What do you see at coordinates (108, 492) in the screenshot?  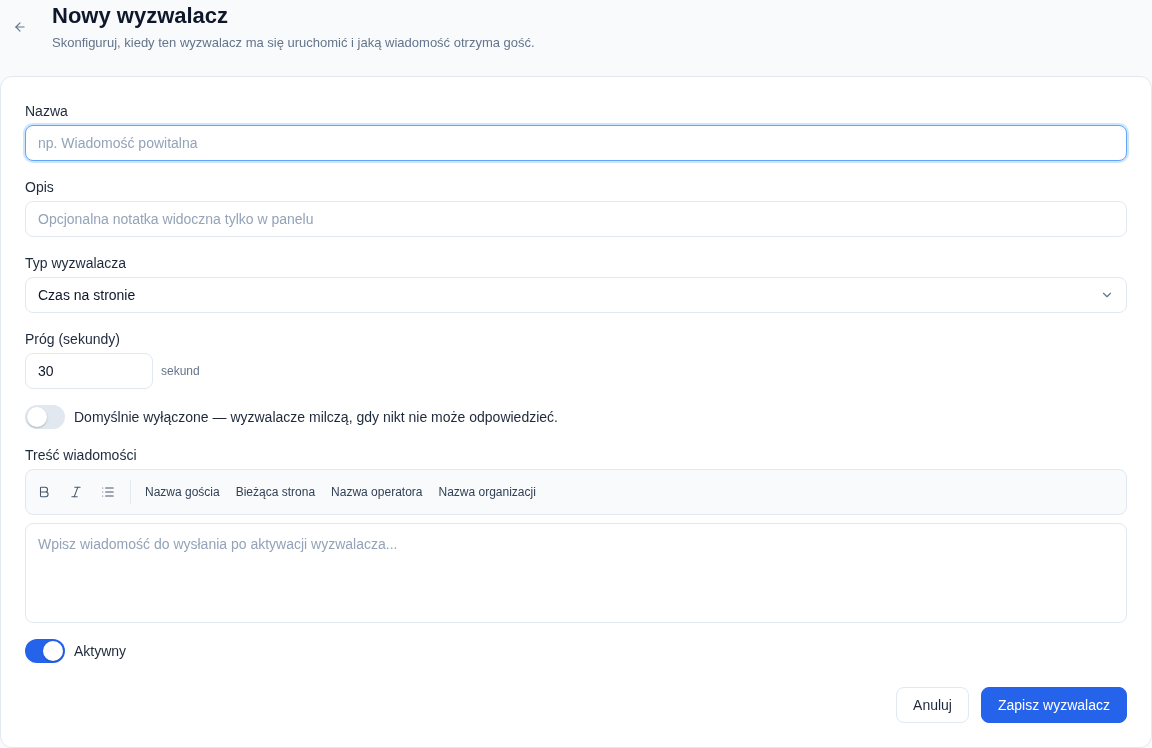 I see `list-icon` at bounding box center [108, 492].